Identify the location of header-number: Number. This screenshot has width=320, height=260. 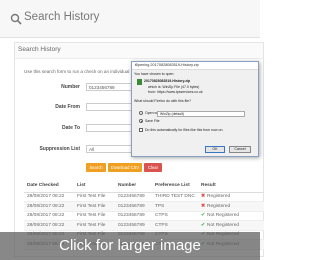
(133, 186).